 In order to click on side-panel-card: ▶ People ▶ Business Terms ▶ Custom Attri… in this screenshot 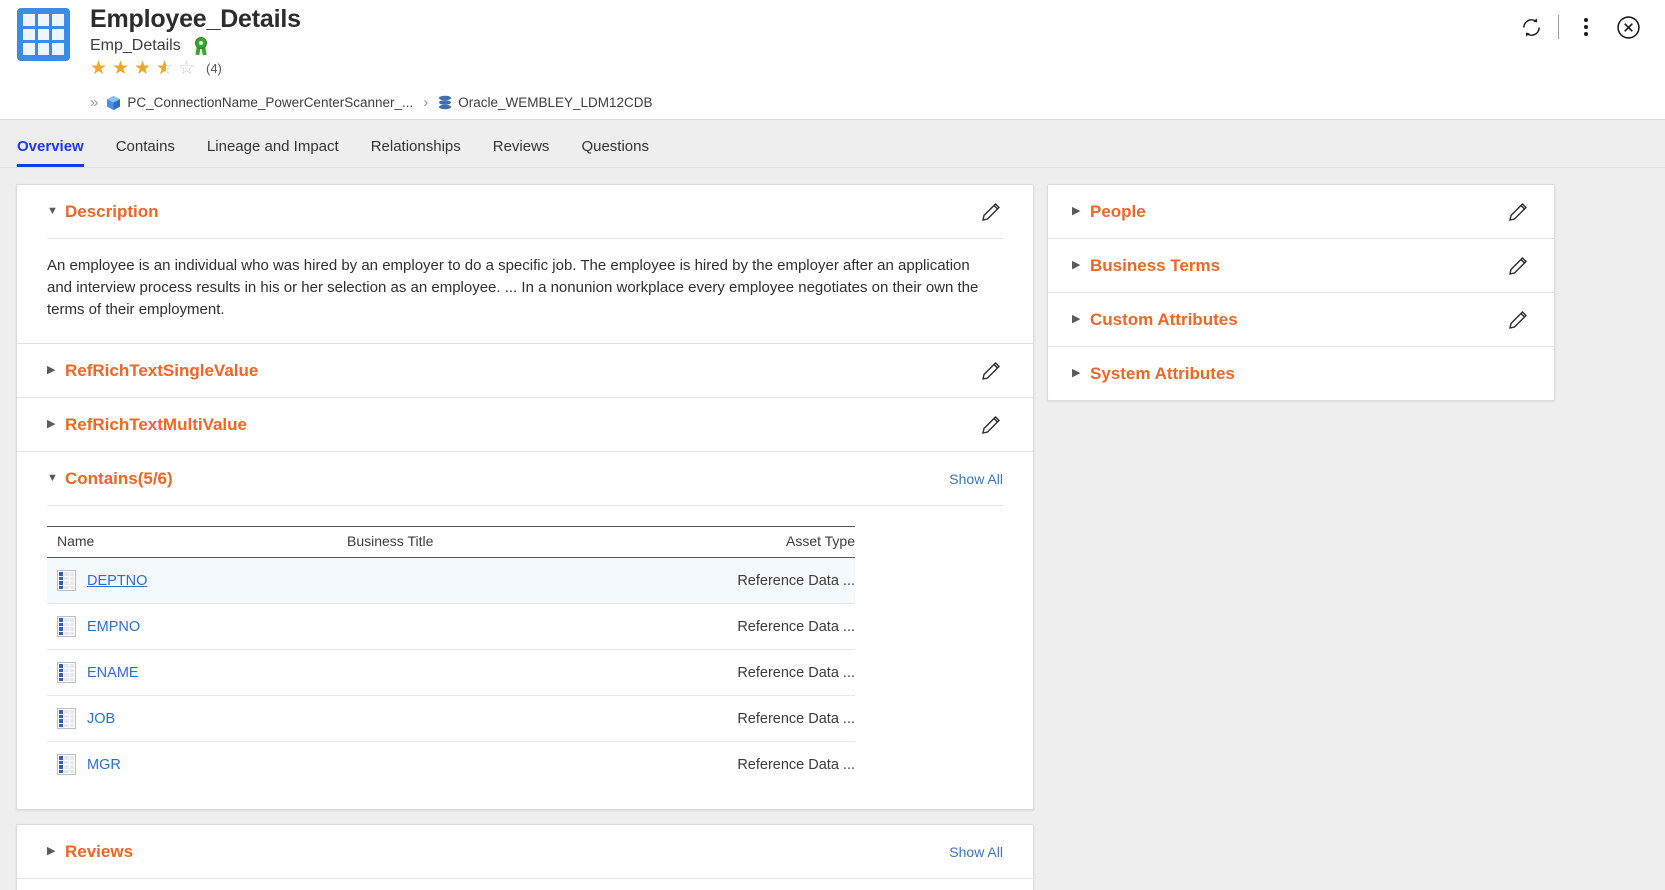, I will do `click(1301, 292)`.